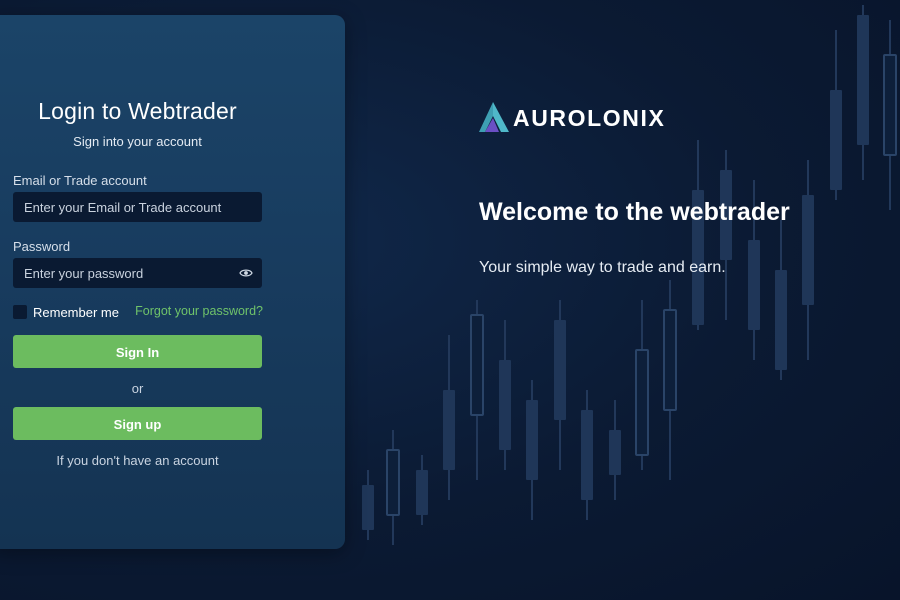  Describe the element at coordinates (137, 388) in the screenshot. I see `or-divider: or` at that location.